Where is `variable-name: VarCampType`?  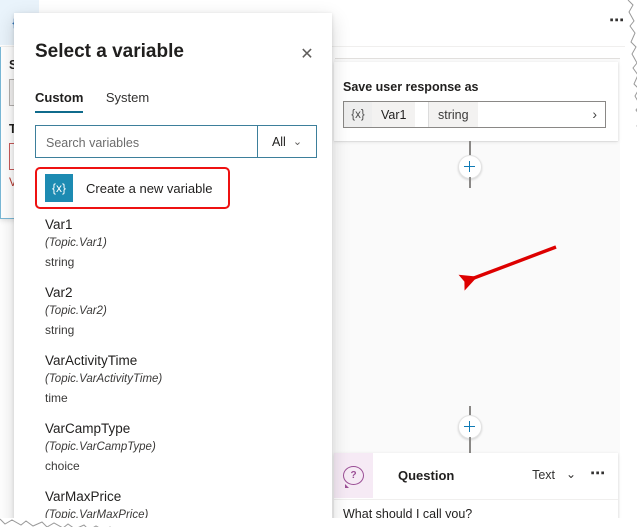
variable-name: VarCampType is located at coordinates (88, 428).